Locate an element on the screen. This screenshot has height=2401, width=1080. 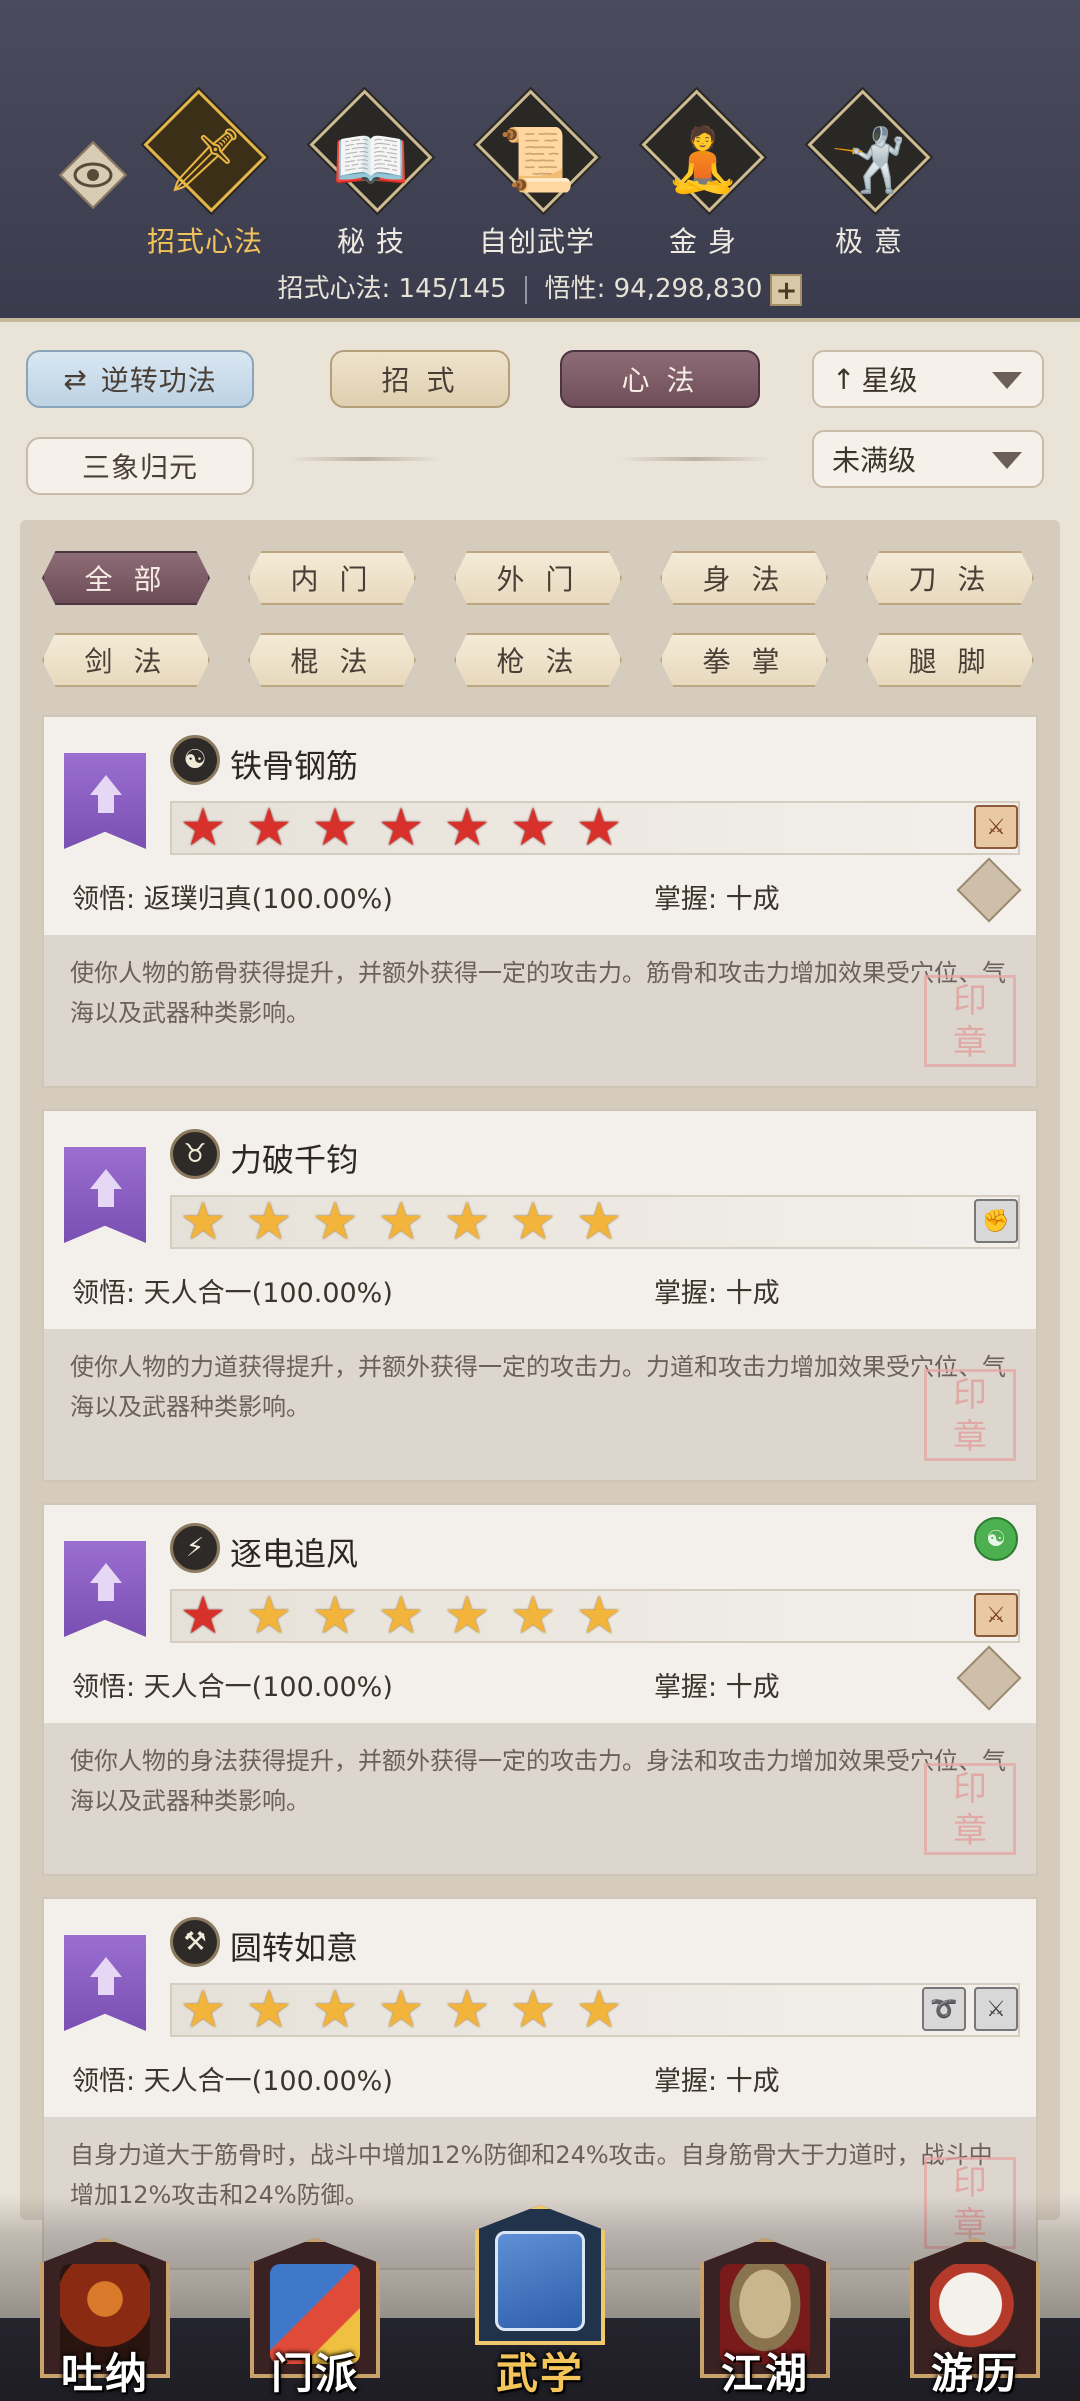
tab-mind-methods: 心 法 is located at coordinates (660, 379).